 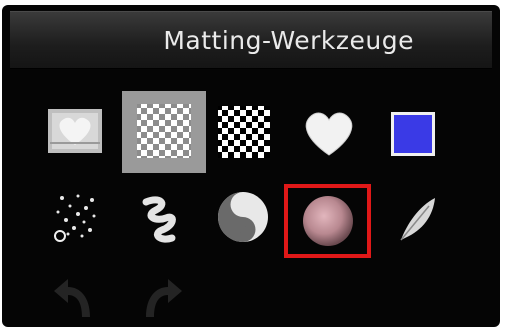 I want to click on yin-yang-icon, so click(x=243, y=217).